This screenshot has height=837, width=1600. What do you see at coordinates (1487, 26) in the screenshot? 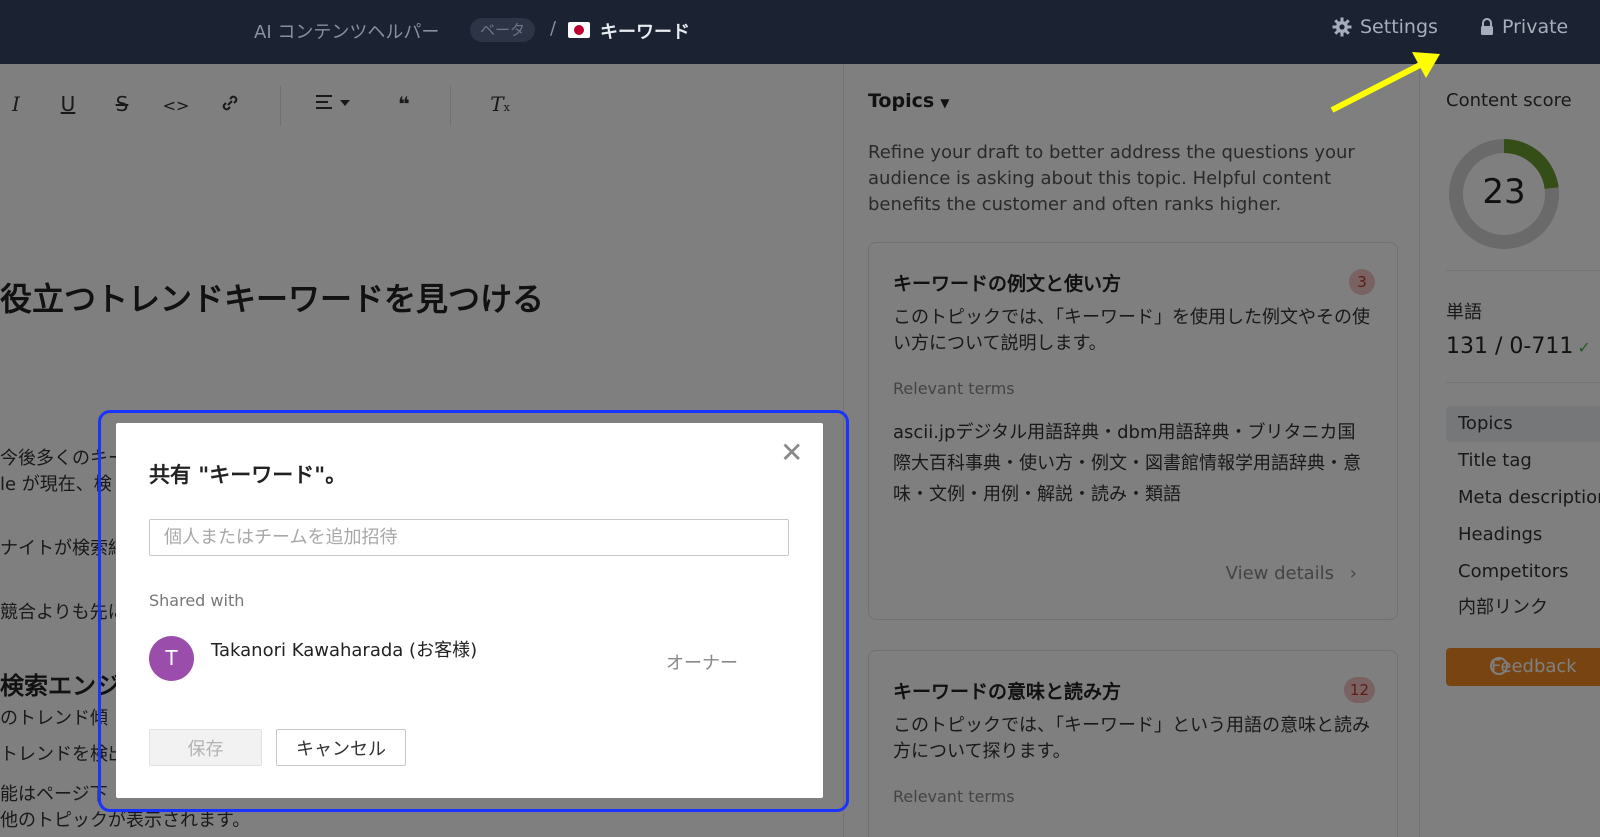
I see `lock-icon` at bounding box center [1487, 26].